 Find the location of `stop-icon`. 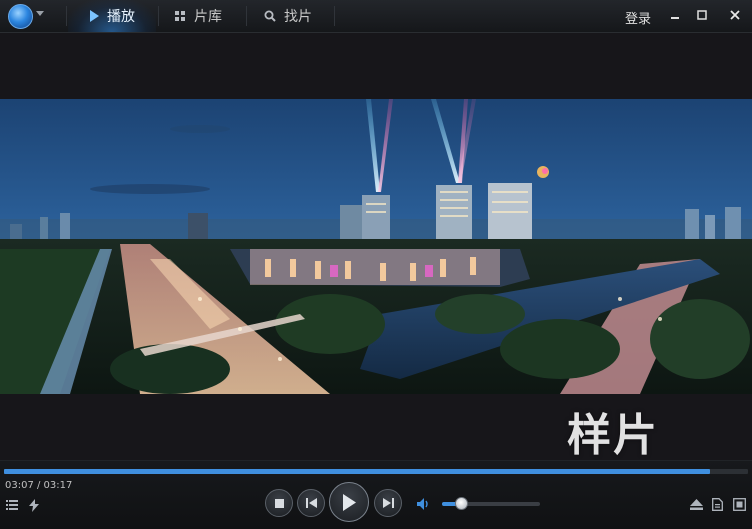

stop-icon is located at coordinates (279, 503).